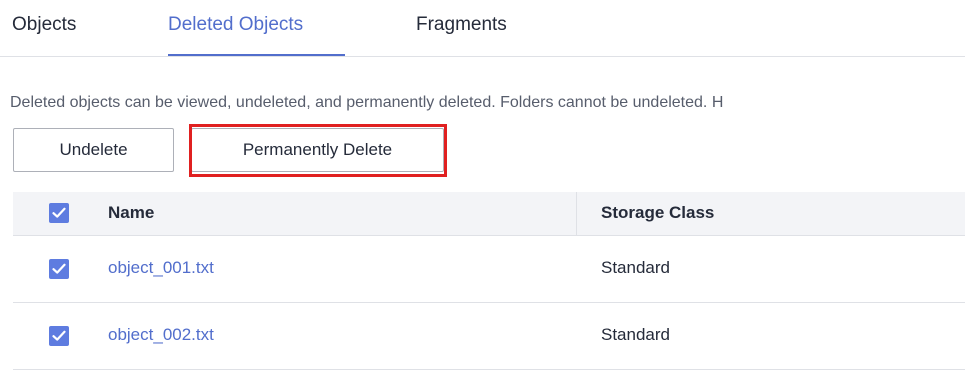 The height and width of the screenshot is (370, 965). I want to click on tab-divider, so click(482, 56).